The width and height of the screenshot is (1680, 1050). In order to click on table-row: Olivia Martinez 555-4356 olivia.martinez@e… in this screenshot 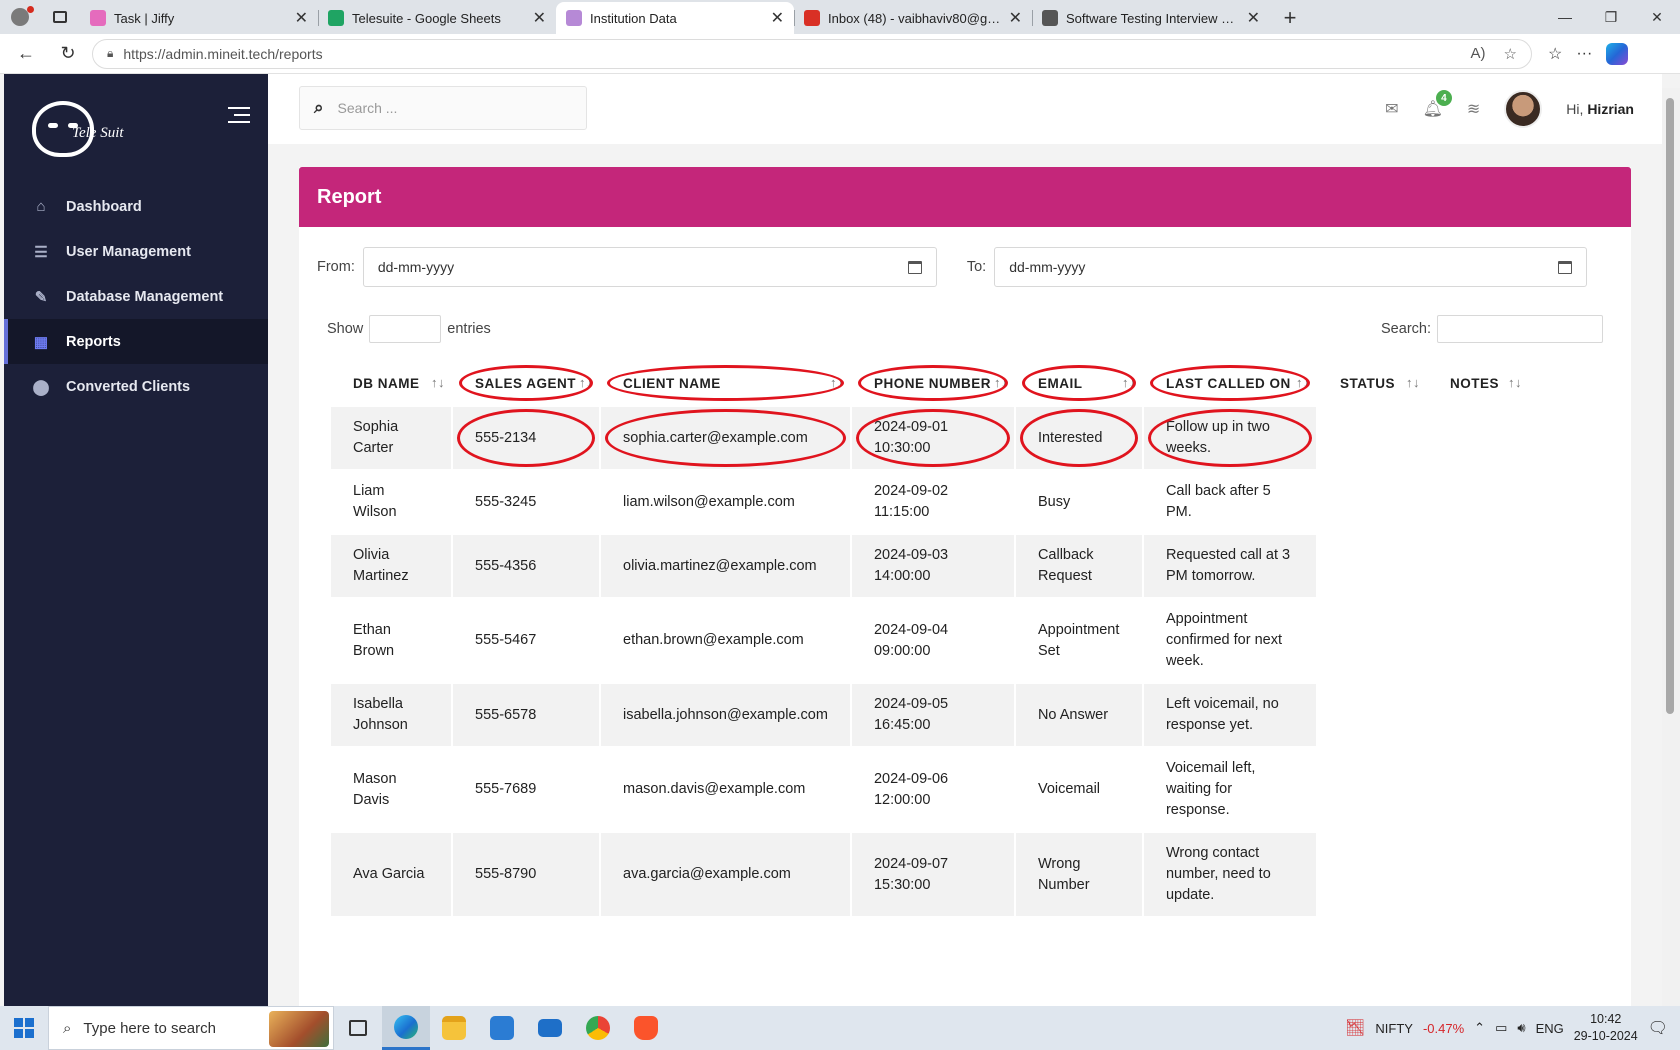, I will do `click(929, 566)`.